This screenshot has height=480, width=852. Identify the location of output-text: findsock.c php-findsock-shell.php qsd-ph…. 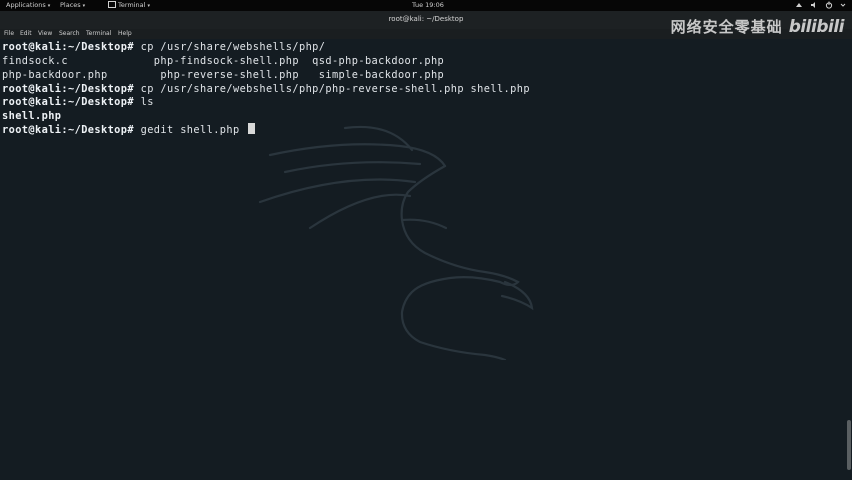
(223, 61).